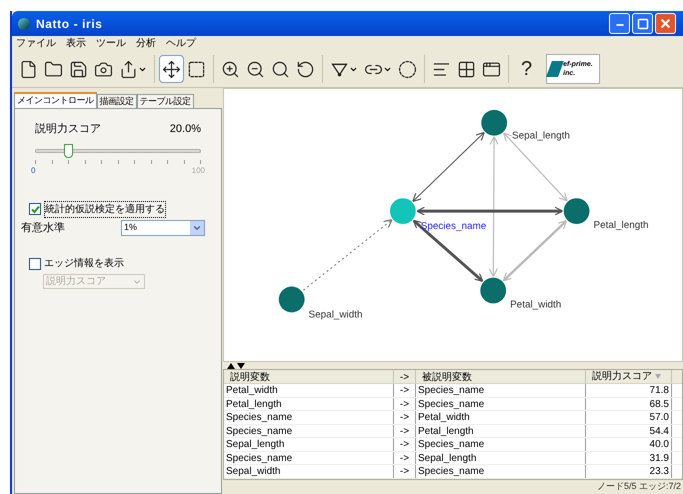 The width and height of the screenshot is (683, 494). What do you see at coordinates (69, 151) in the screenshot?
I see `slider-thumb` at bounding box center [69, 151].